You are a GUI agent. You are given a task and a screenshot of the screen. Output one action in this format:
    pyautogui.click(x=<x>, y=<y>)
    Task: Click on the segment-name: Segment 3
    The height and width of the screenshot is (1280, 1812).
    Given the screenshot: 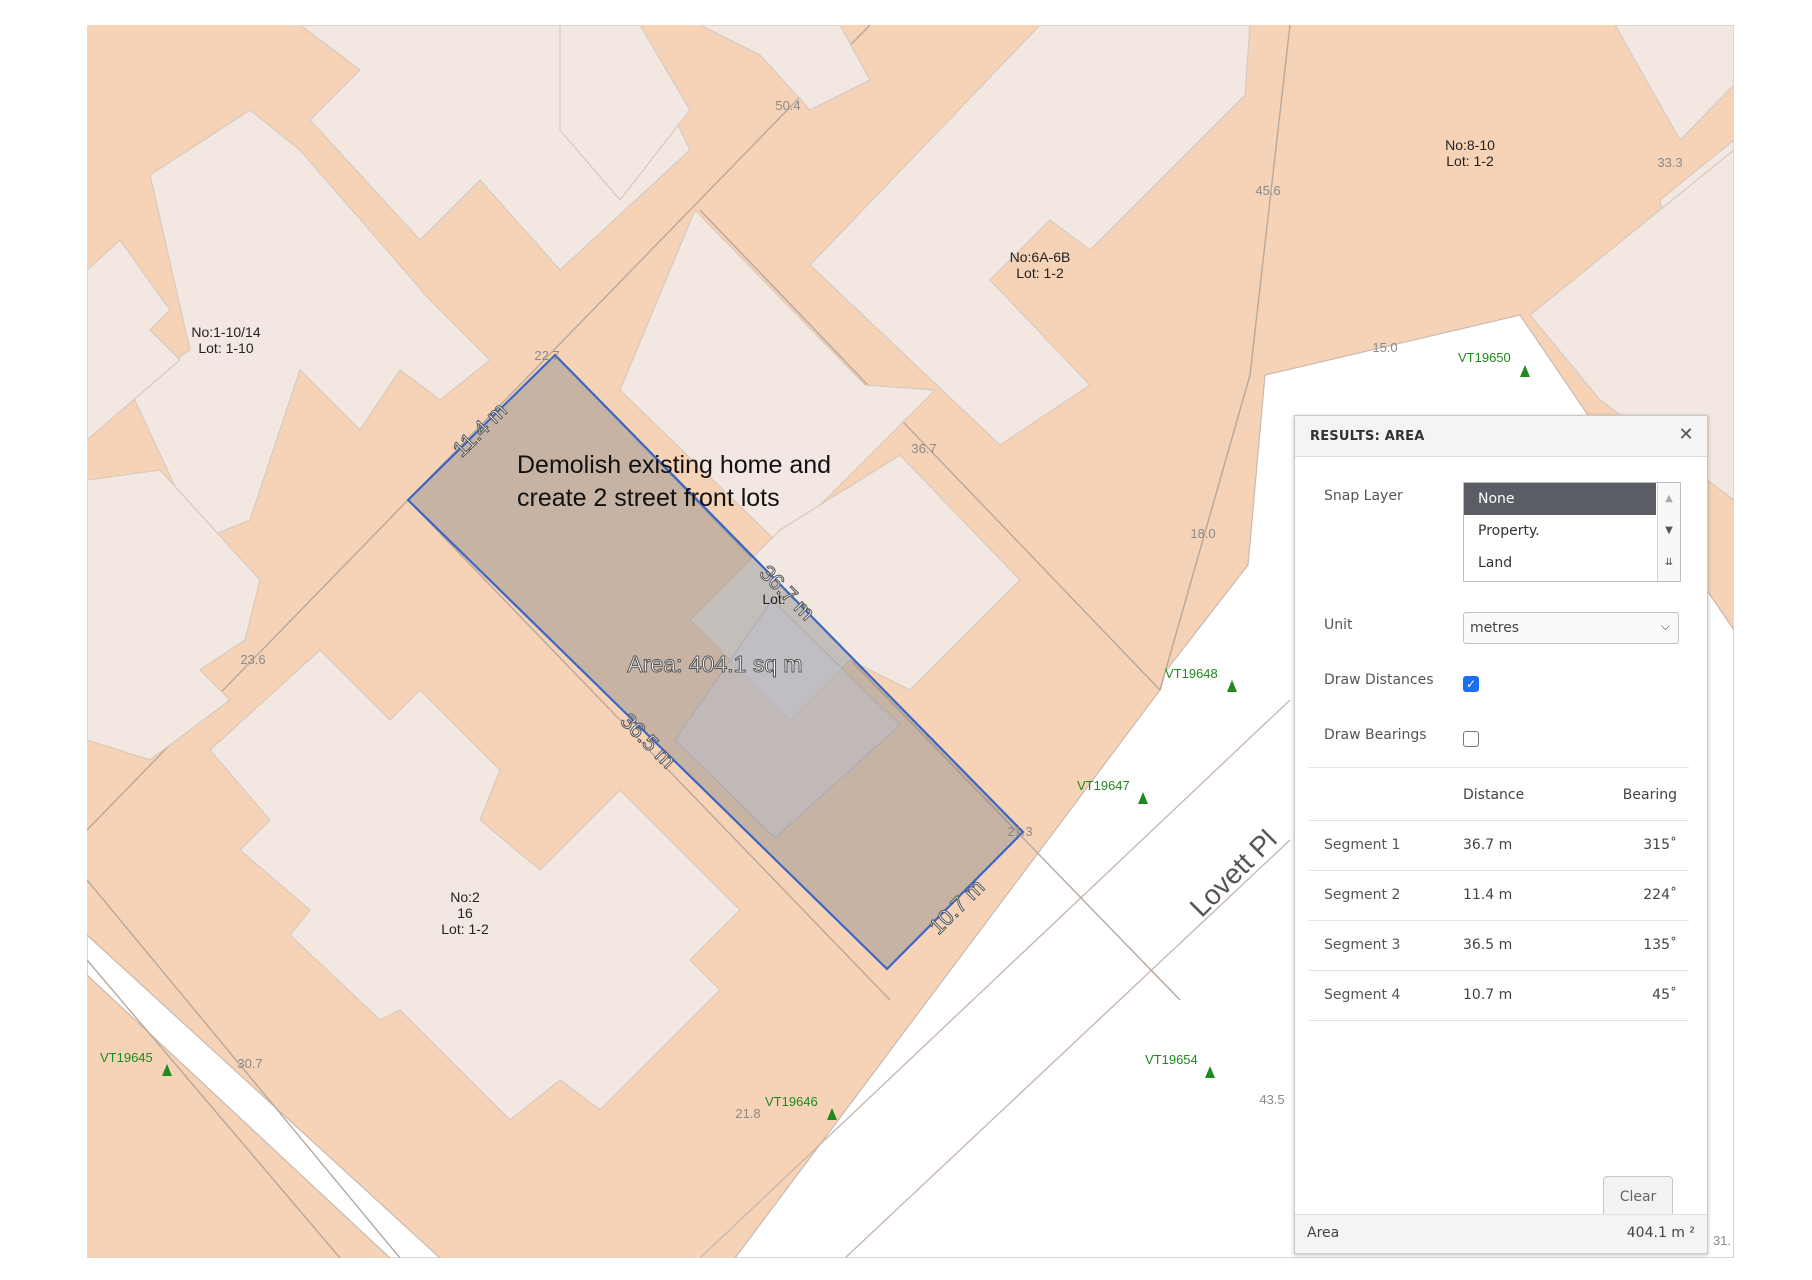 What is the action you would take?
    pyautogui.click(x=1362, y=945)
    